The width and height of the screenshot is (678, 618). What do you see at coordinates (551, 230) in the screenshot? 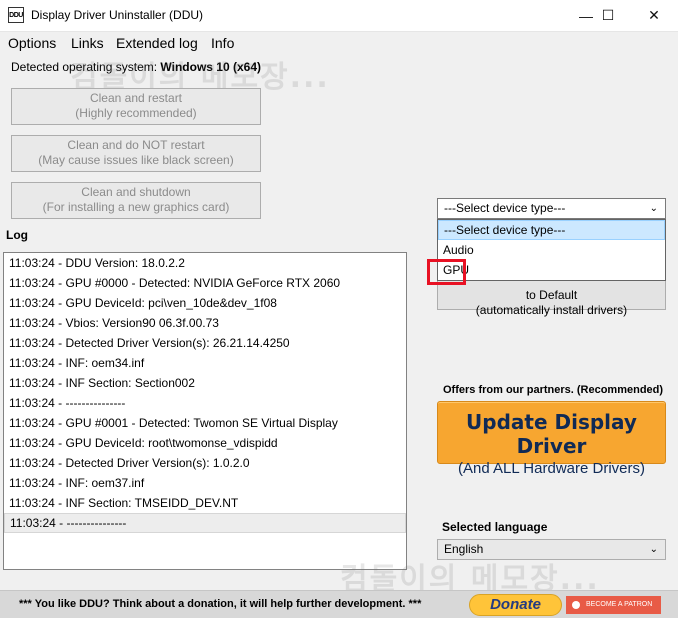
I see `dropdown-option-placeholder: ---Select device type---` at bounding box center [551, 230].